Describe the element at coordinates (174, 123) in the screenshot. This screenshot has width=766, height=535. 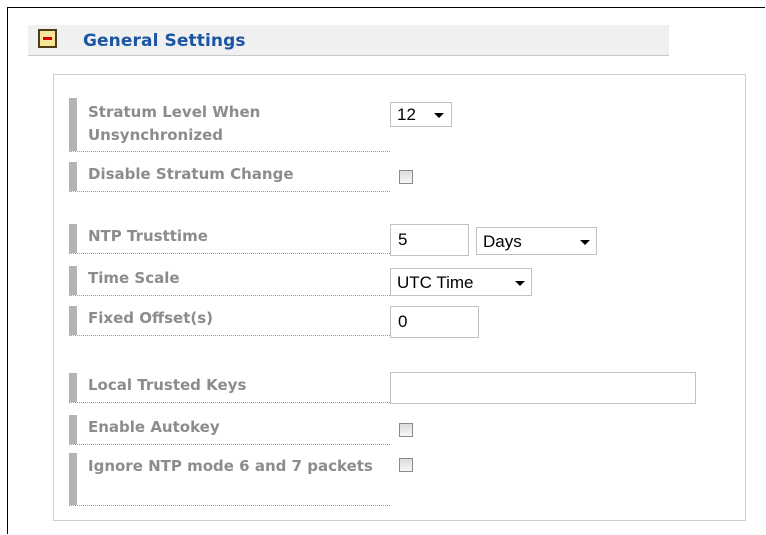
I see `stratum-level-label: Stratum Level When Unsynchronized` at that location.